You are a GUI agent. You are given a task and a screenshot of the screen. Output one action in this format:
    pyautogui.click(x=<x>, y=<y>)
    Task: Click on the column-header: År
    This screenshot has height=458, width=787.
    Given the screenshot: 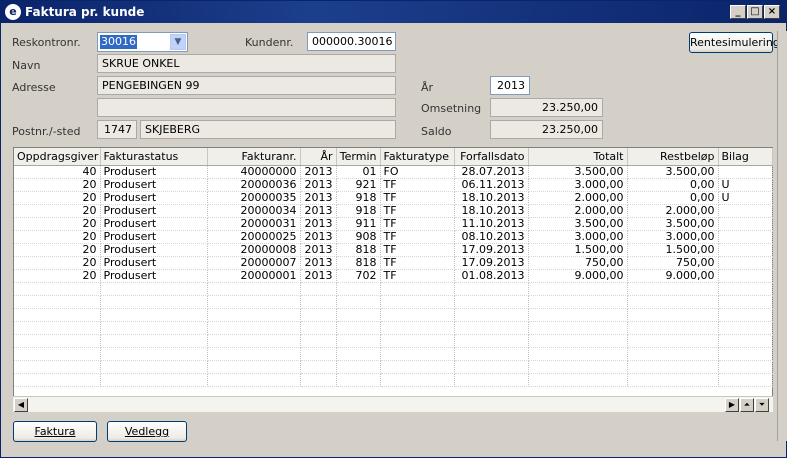 What is the action you would take?
    pyautogui.click(x=318, y=157)
    